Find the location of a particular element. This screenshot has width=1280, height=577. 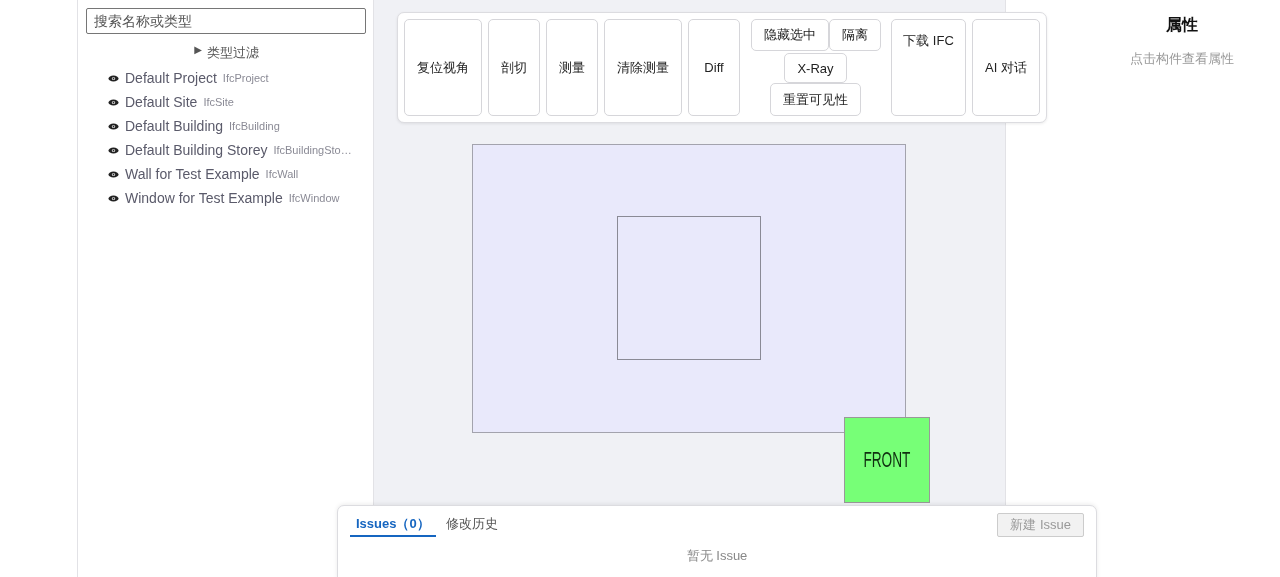

toolbar-button: 剖切 is located at coordinates (514, 67).